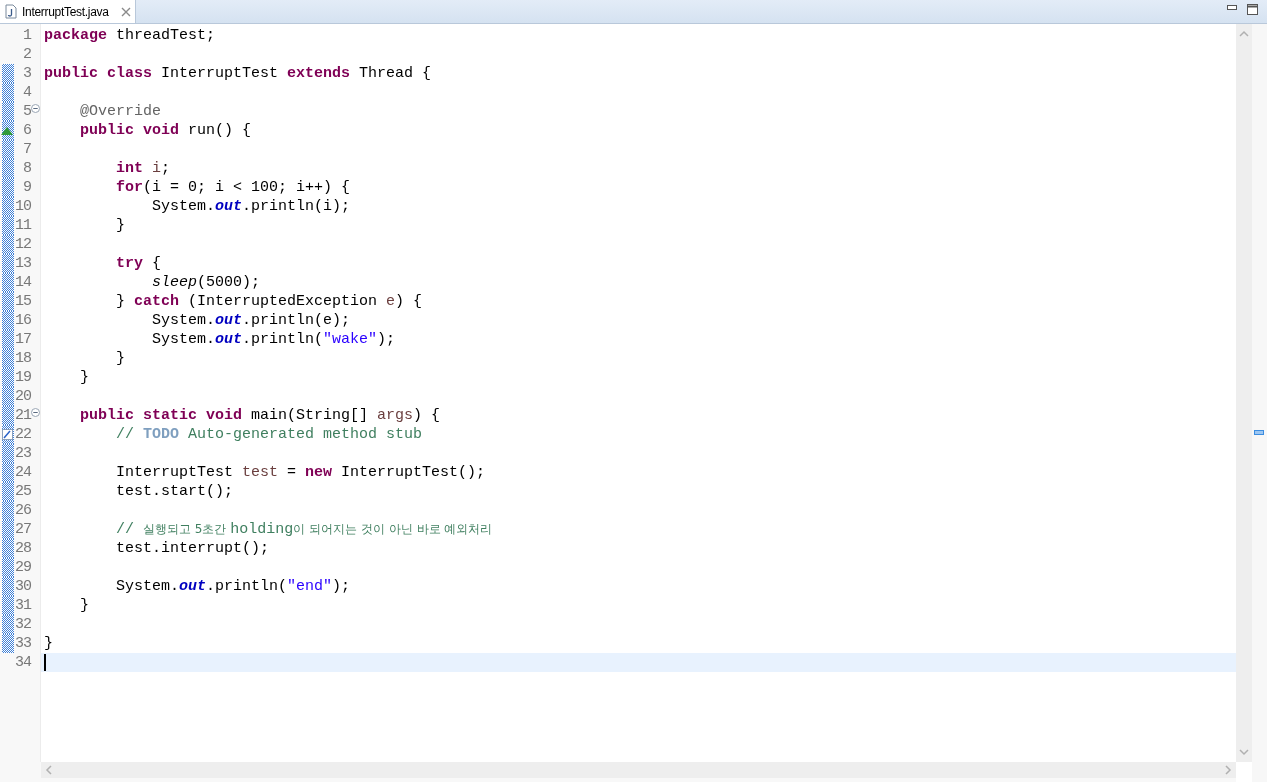 Image resolution: width=1267 pixels, height=782 pixels. I want to click on line-number: 11, so click(23, 225).